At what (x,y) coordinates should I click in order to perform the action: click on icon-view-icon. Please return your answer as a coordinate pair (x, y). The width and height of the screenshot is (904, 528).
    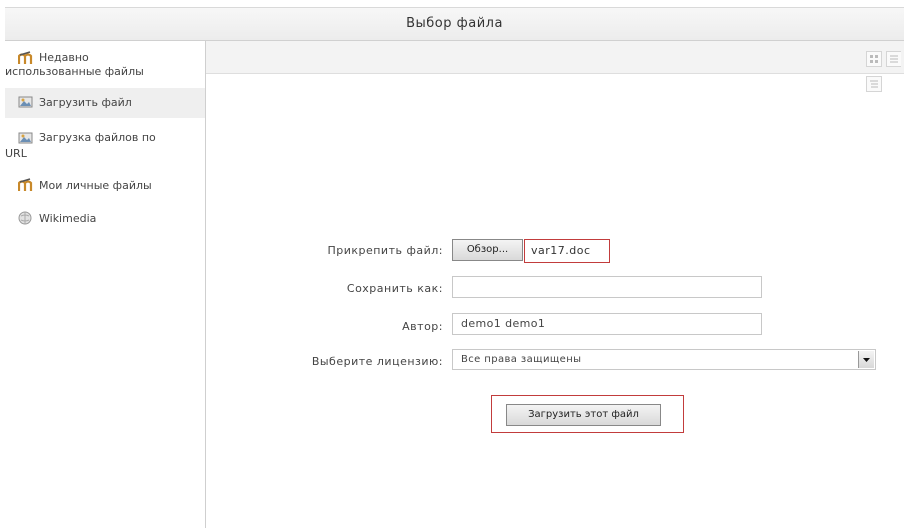
    Looking at the image, I should click on (874, 59).